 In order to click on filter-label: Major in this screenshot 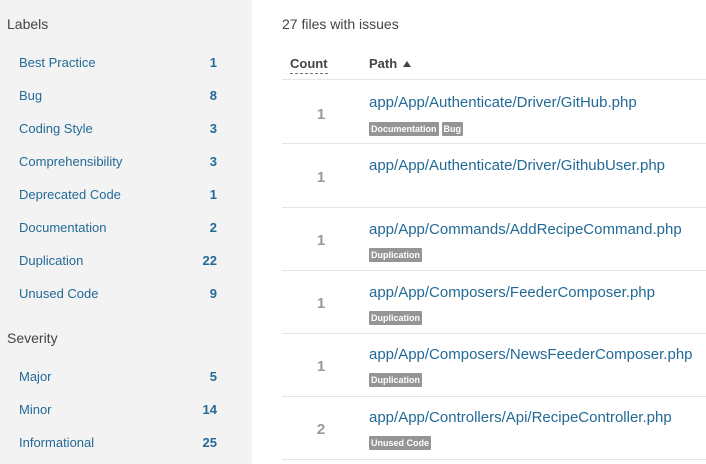, I will do `click(35, 376)`.